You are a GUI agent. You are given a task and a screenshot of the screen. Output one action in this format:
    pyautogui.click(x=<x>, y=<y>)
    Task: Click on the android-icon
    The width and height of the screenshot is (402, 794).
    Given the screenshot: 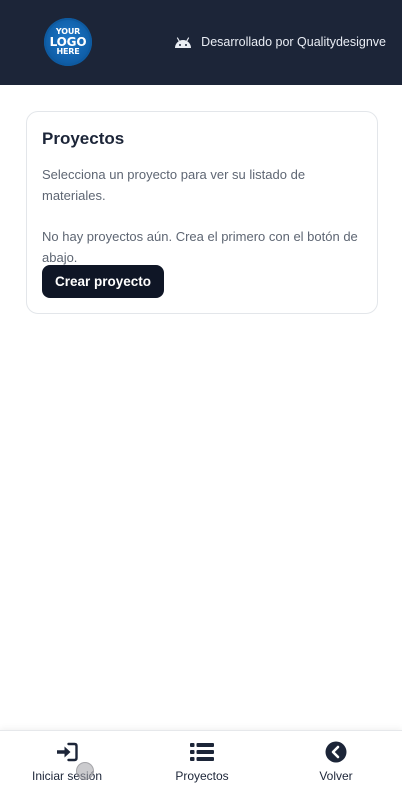 What is the action you would take?
    pyautogui.click(x=183, y=42)
    